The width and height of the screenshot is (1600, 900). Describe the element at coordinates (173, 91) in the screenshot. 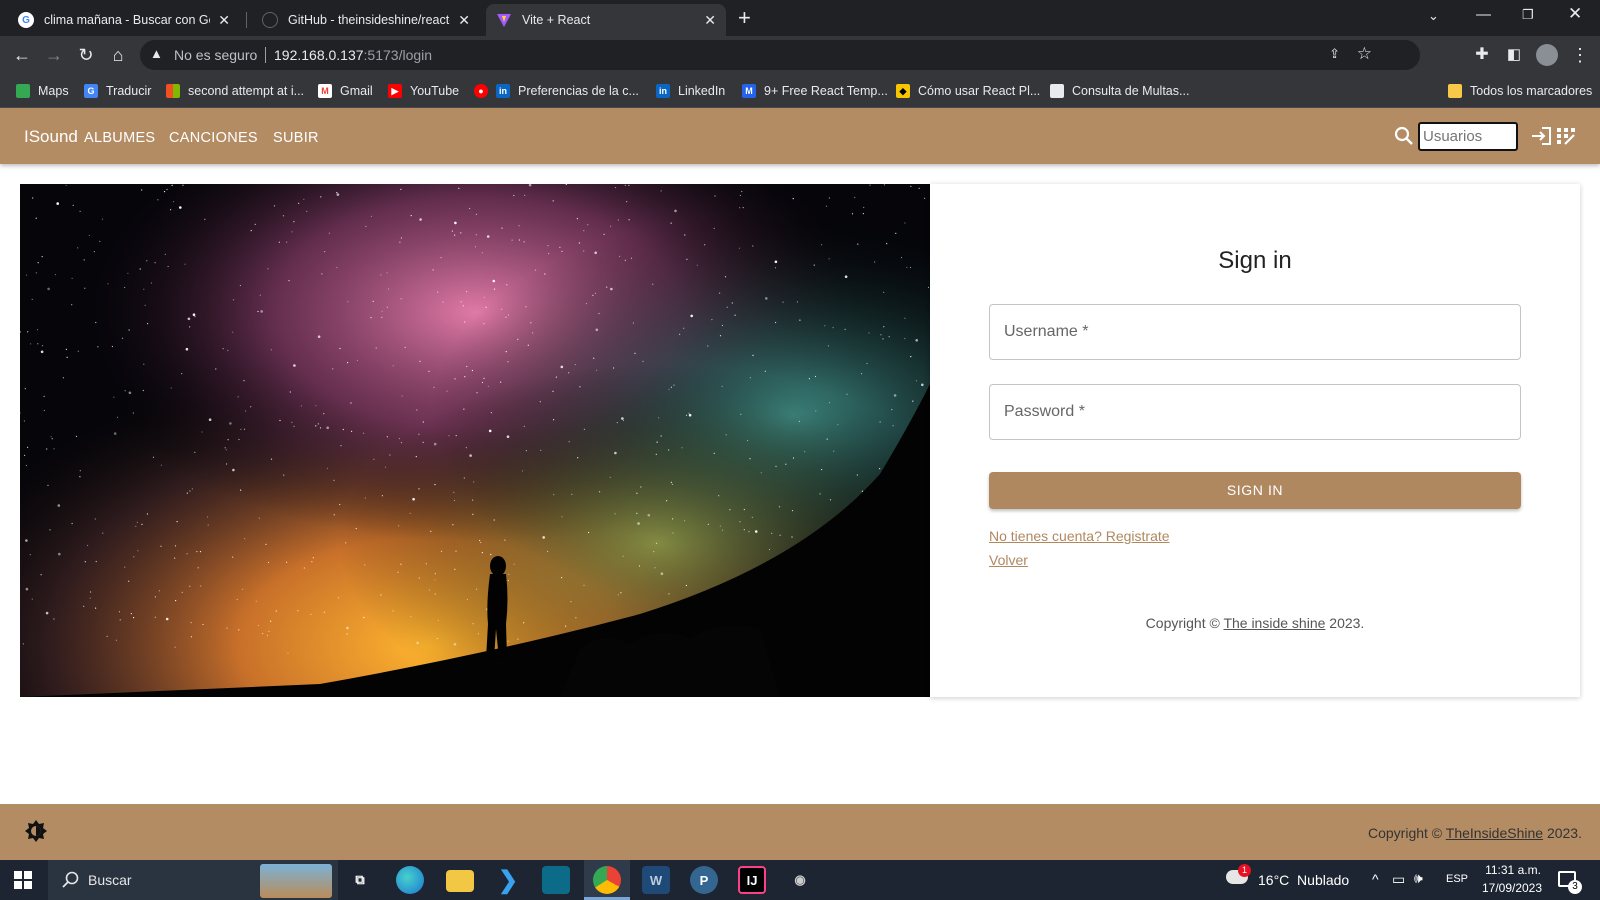

I see `microsoft-icon` at that location.